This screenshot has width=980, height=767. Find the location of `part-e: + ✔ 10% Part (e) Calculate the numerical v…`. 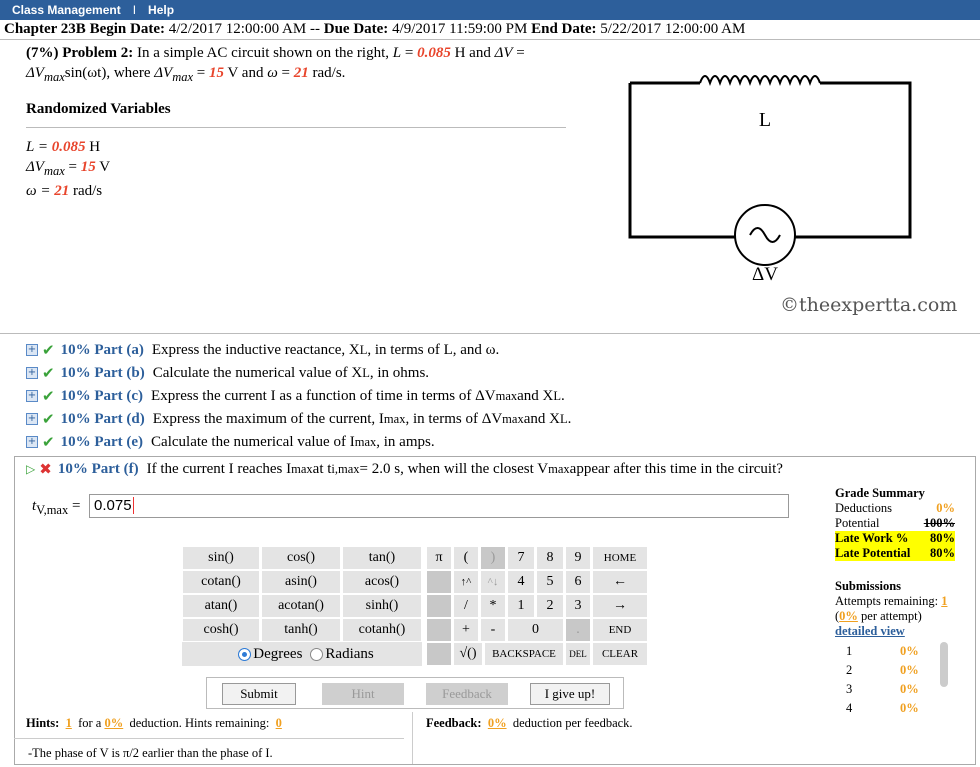

part-e: + ✔ 10% Part (e) Calculate the numerical v… is located at coordinates (230, 442).